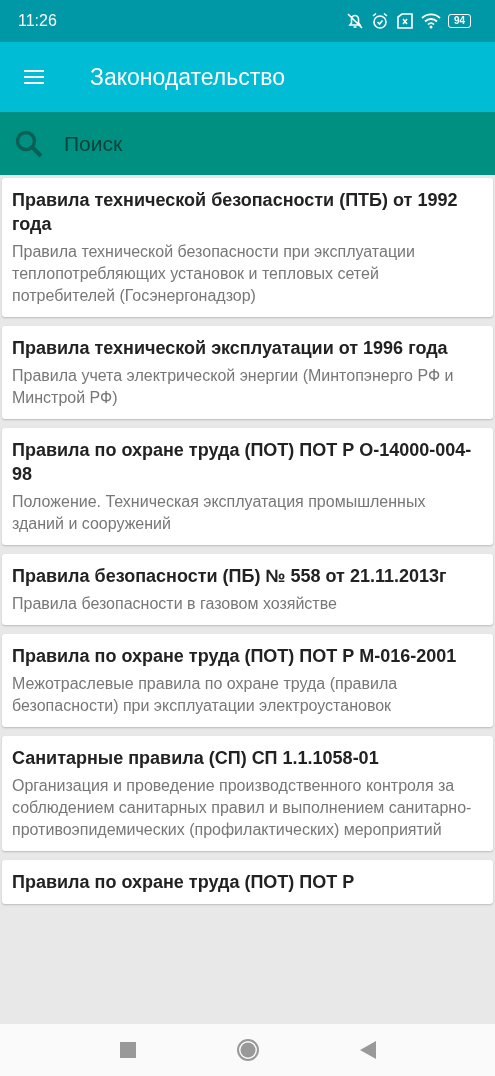 This screenshot has width=495, height=1076. Describe the element at coordinates (219, 513) in the screenshot. I see `document-description: Положение. Техническая эксплуатация промышленных зданий и сооружений` at that location.